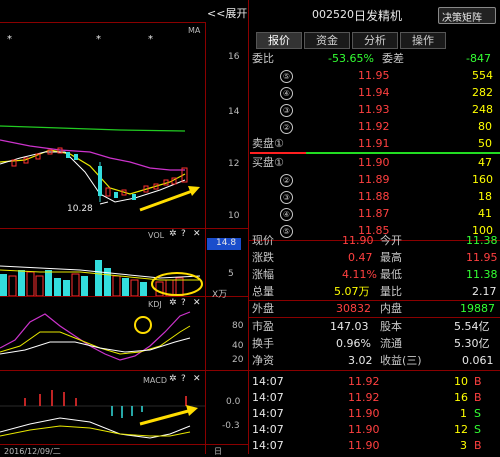 The width and height of the screenshot is (500, 457). What do you see at coordinates (279, 40) in the screenshot?
I see `tab-quote: 报价` at bounding box center [279, 40].